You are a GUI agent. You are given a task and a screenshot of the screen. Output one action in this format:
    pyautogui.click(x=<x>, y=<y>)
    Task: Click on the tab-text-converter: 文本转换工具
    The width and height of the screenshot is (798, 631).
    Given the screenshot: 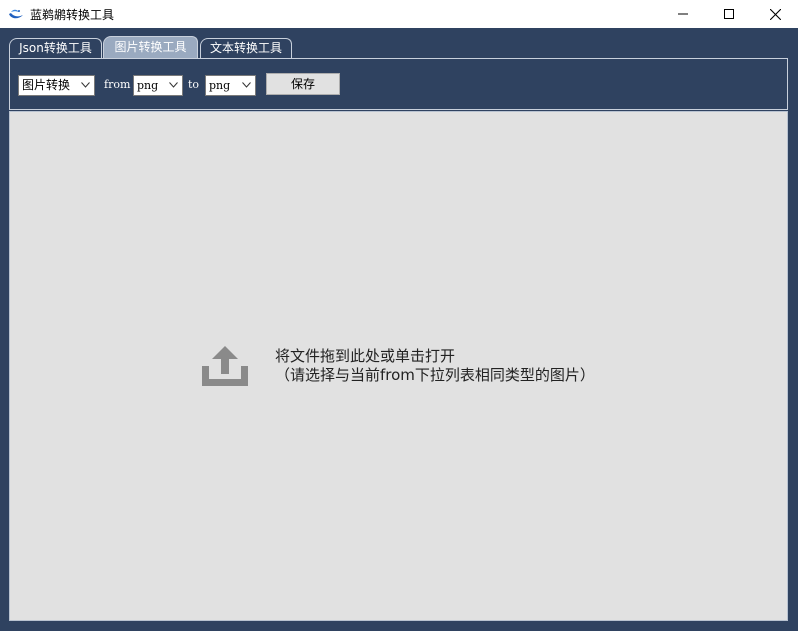 What is the action you would take?
    pyautogui.click(x=246, y=48)
    